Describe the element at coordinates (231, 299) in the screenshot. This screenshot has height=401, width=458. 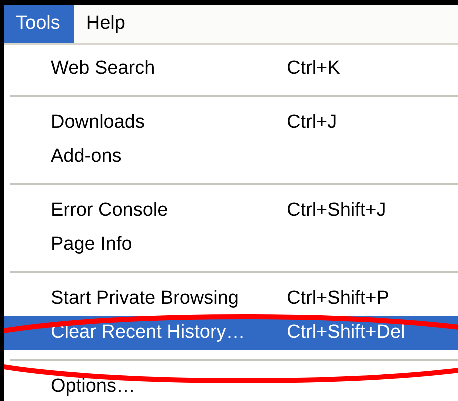
I see `menu-item: Start Private Browsing Ctrl+Shift+P` at that location.